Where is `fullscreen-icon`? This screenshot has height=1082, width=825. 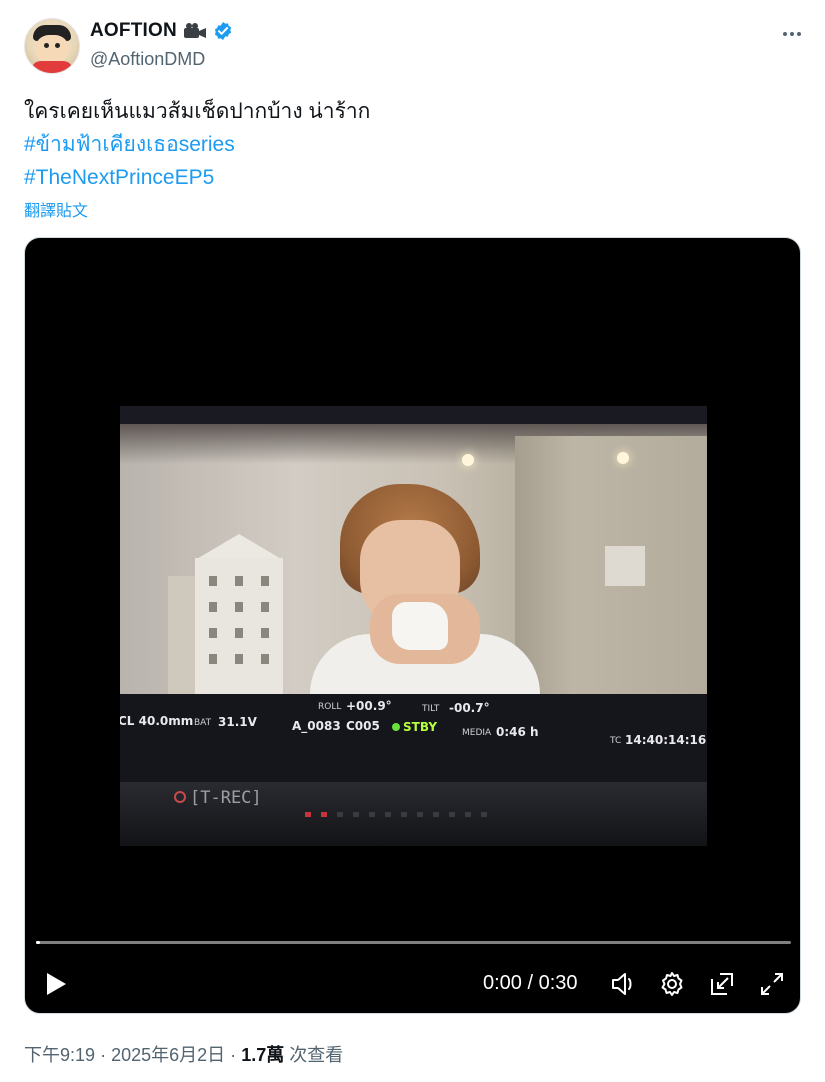 fullscreen-icon is located at coordinates (772, 984).